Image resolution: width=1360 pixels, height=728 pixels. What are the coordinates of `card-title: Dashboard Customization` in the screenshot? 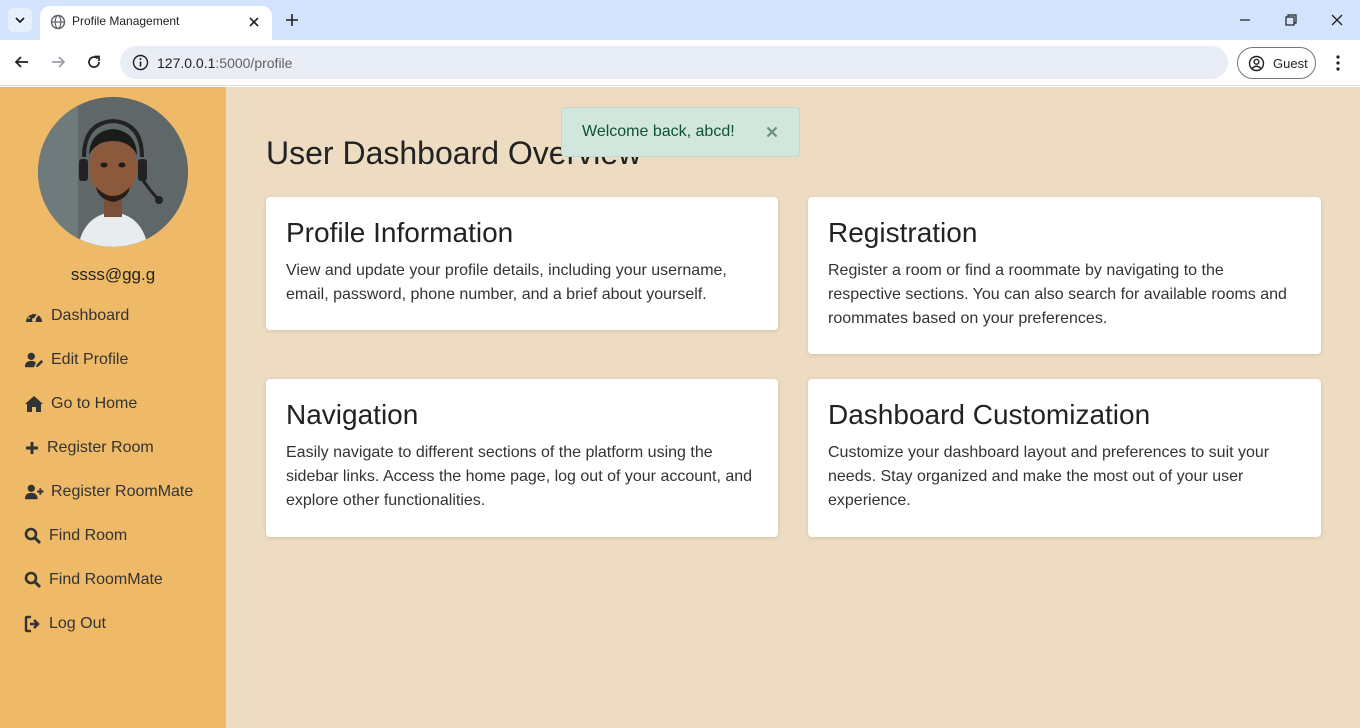 It's located at (989, 414).